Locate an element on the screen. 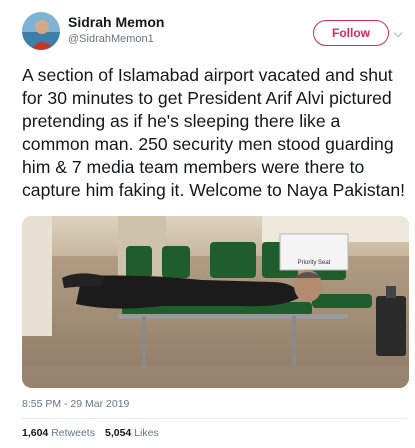 The height and width of the screenshot is (448, 415). likes-count: 5,054 is located at coordinates (118, 433).